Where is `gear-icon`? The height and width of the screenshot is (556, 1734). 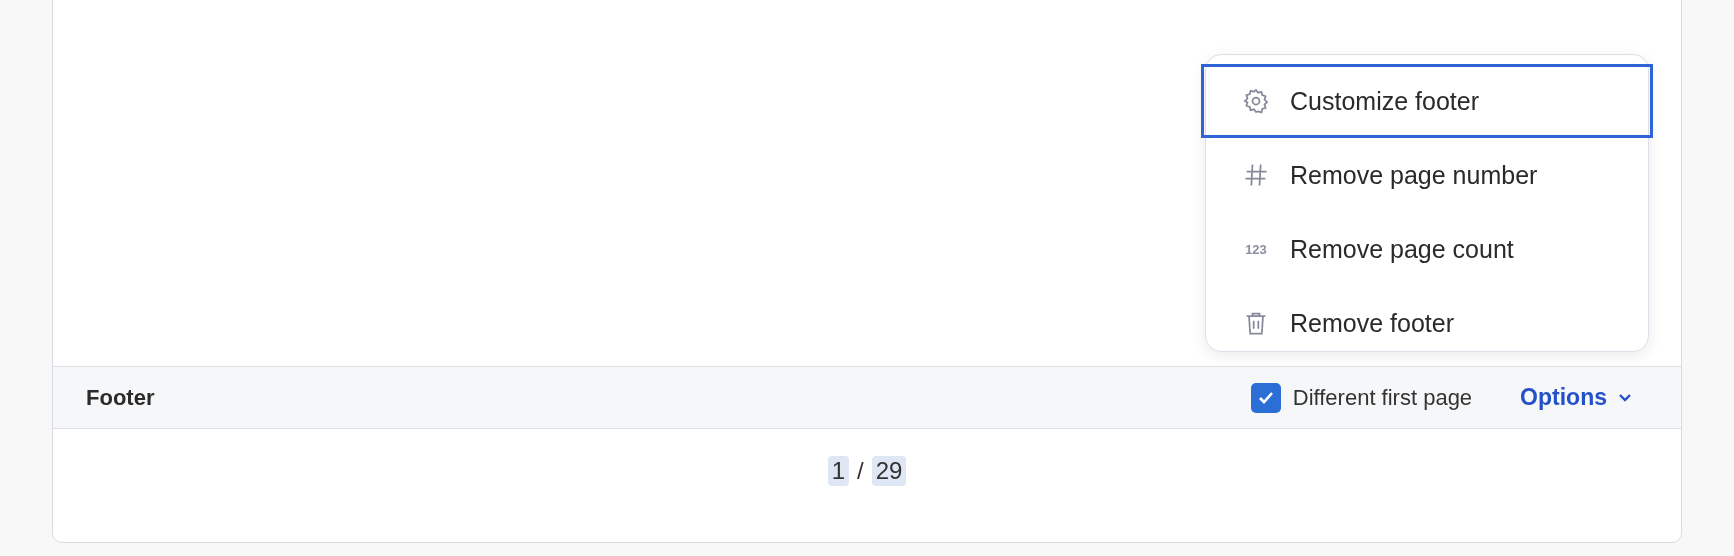 gear-icon is located at coordinates (1256, 101).